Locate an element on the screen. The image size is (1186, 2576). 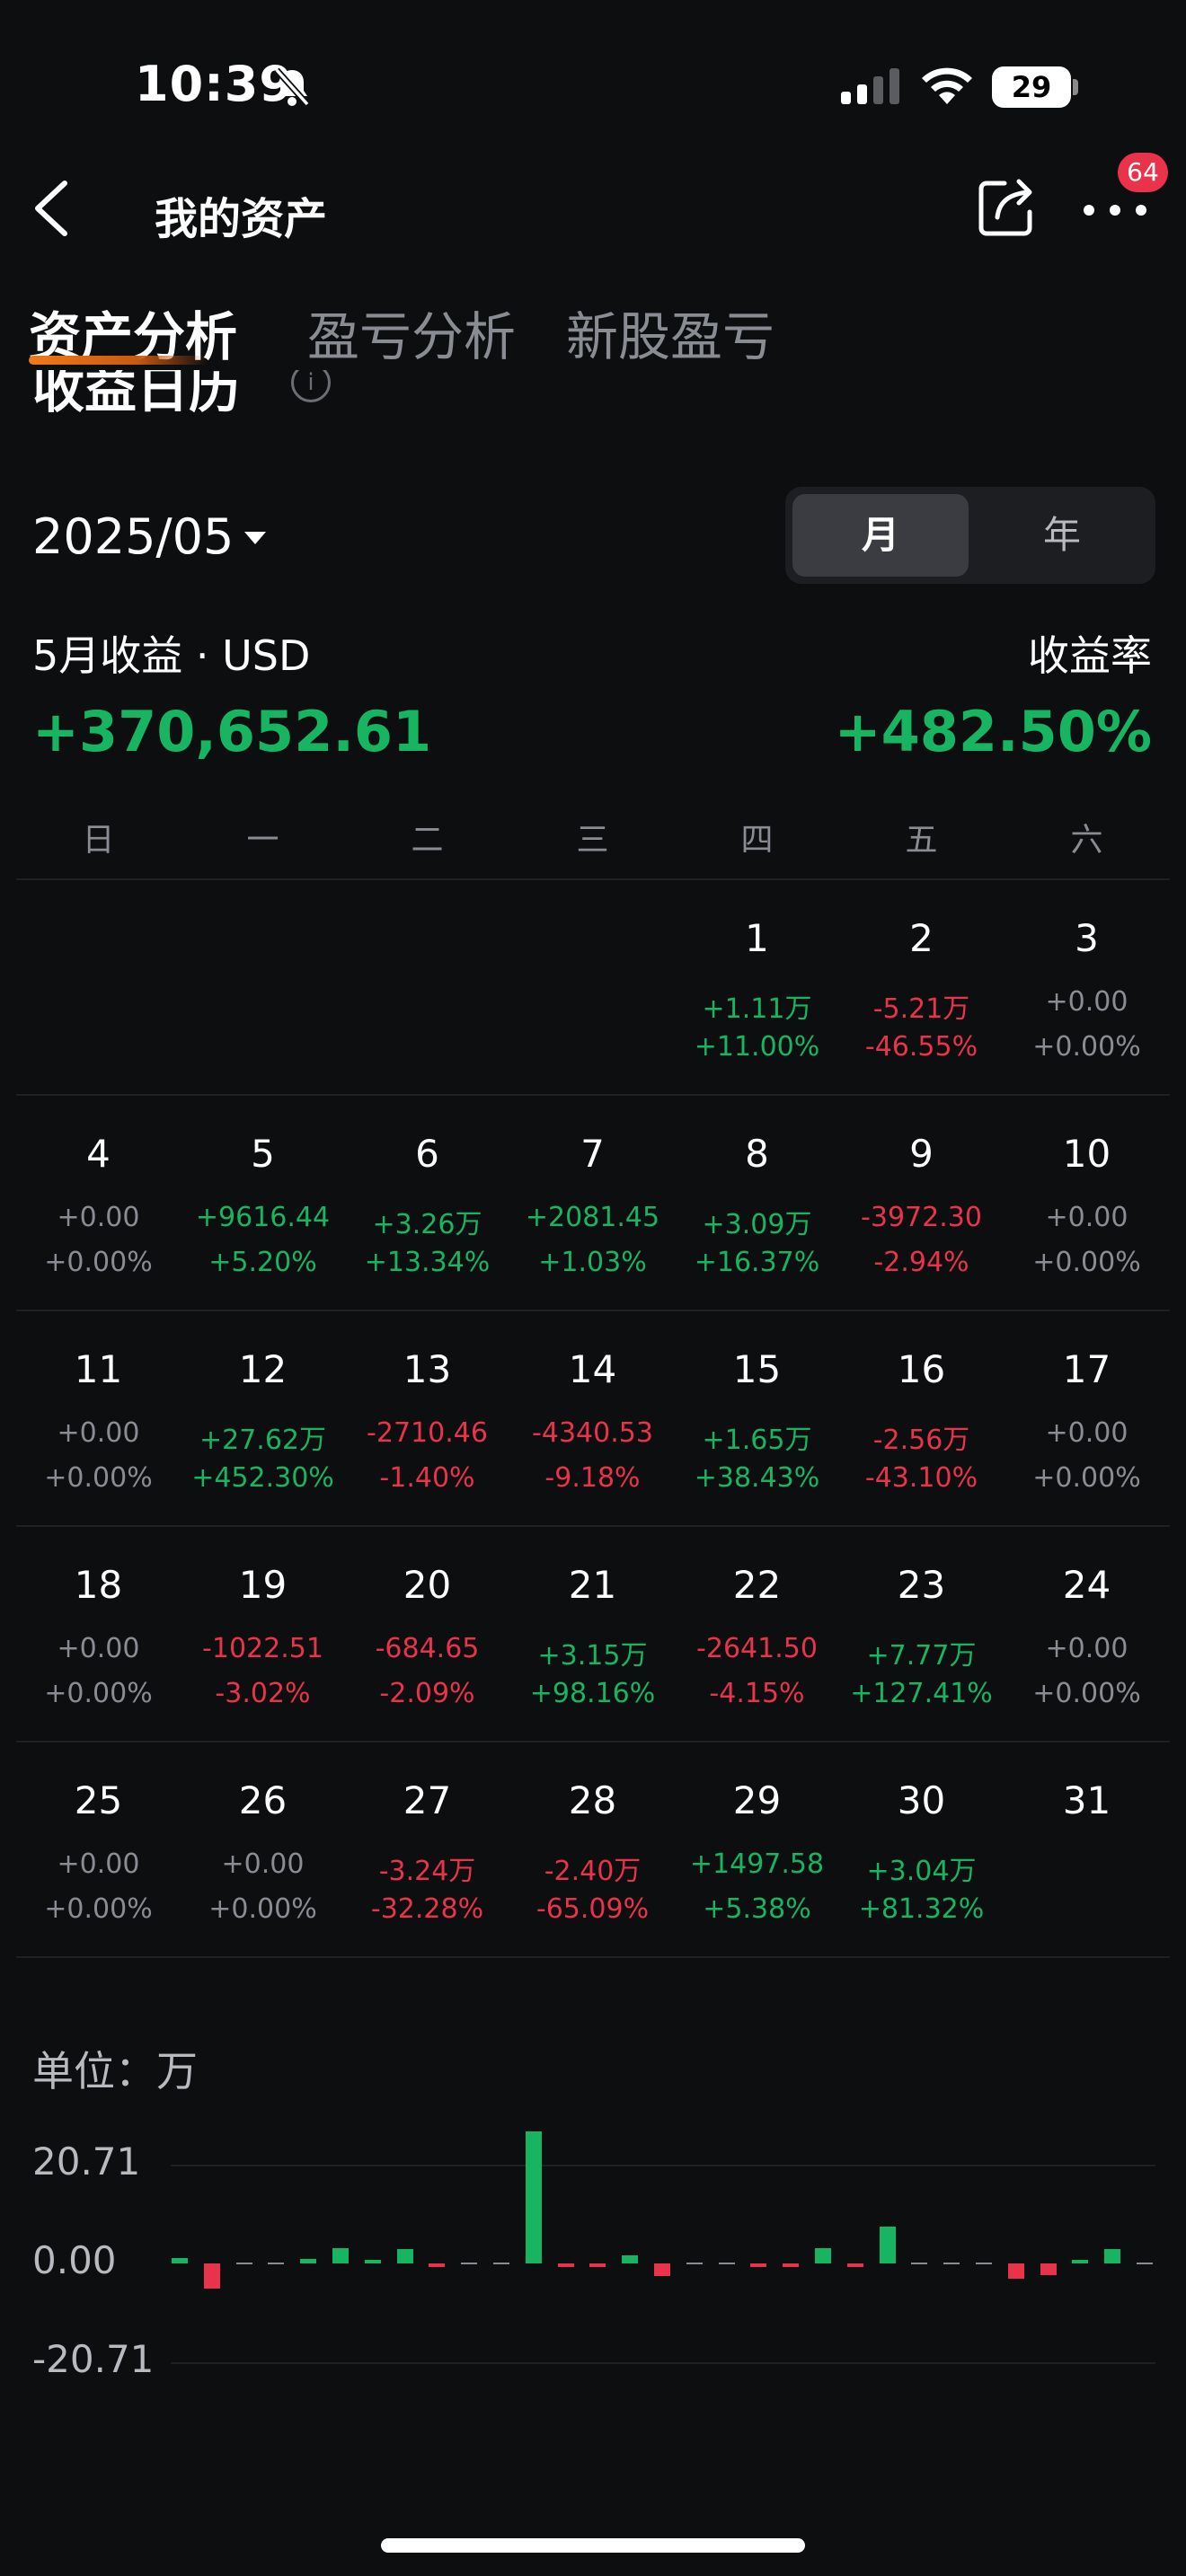
calendar-day: 29 +1497.58 +5.38% is located at coordinates (757, 1852).